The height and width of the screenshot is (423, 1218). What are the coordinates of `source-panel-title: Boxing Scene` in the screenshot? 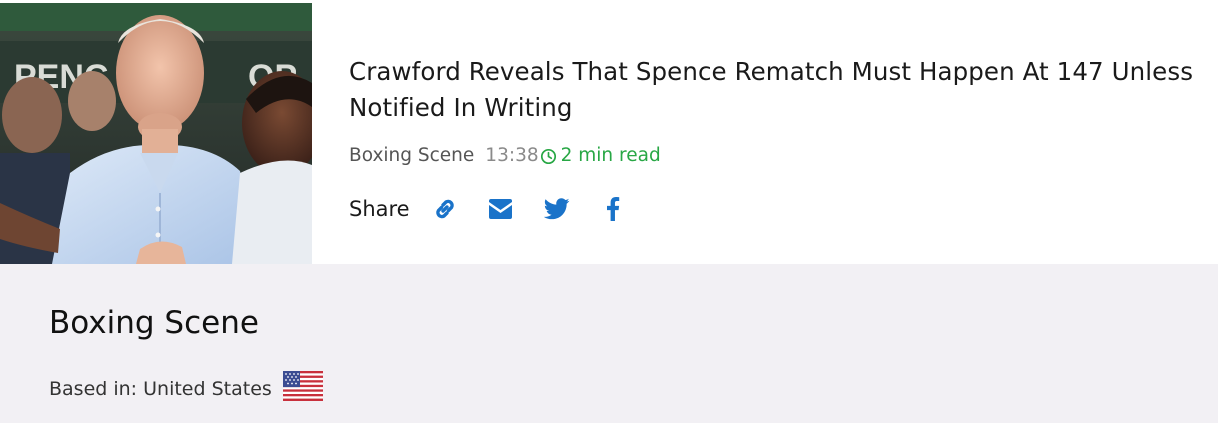 It's located at (154, 323).